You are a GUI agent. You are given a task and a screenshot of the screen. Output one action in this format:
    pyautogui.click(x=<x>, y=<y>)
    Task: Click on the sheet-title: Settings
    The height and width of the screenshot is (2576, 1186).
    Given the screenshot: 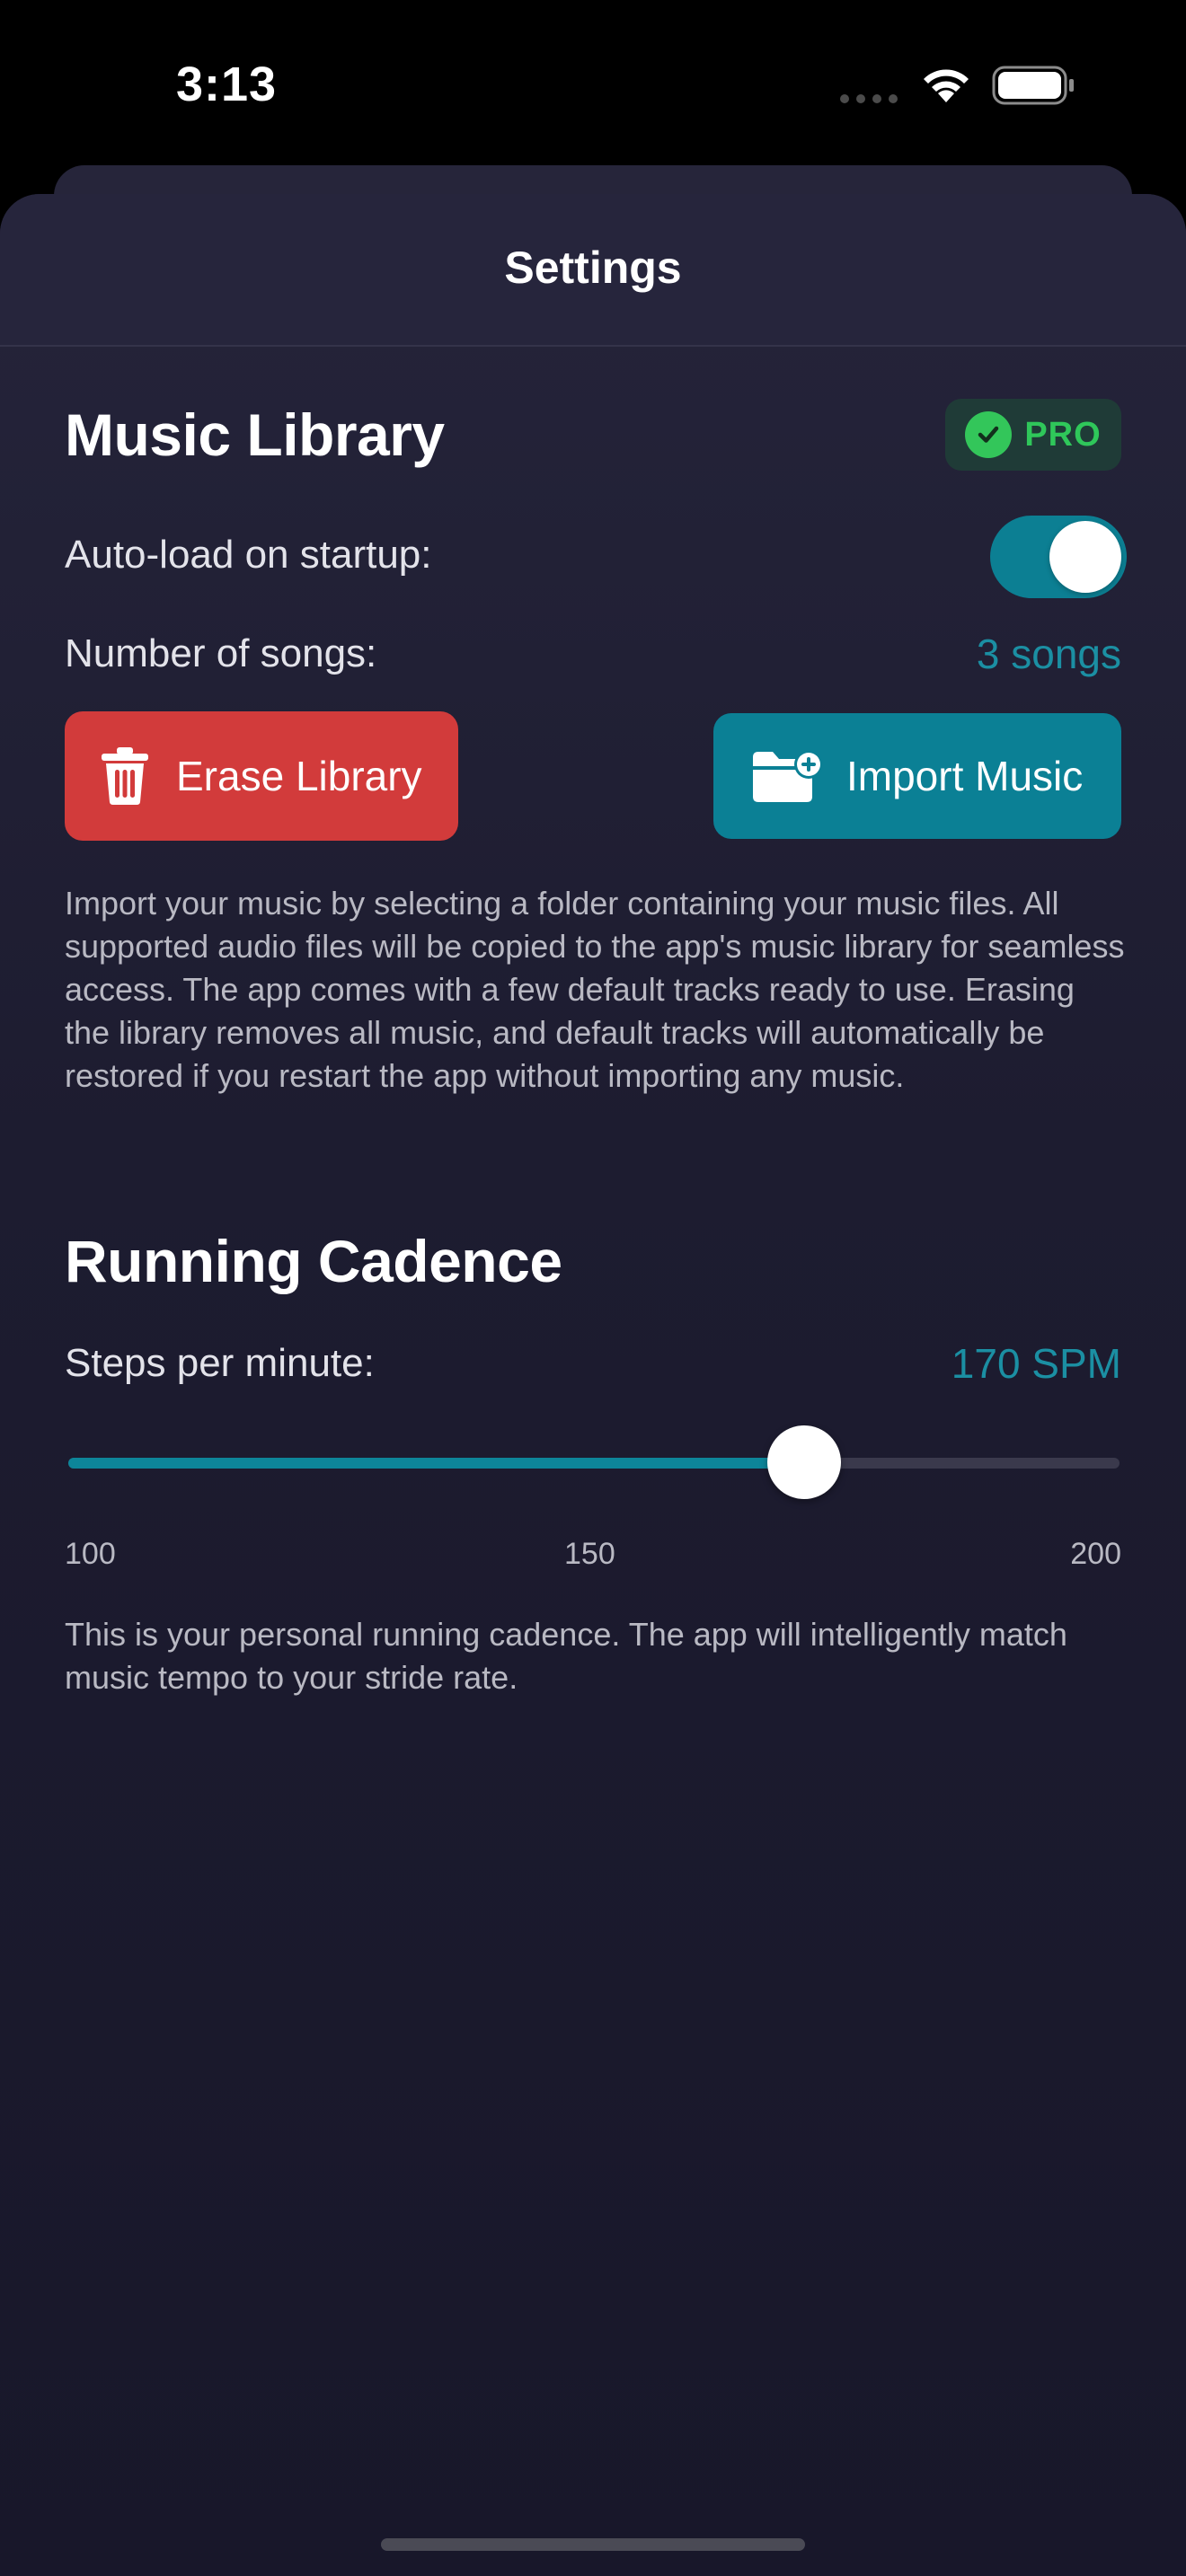 What is the action you would take?
    pyautogui.click(x=593, y=268)
    